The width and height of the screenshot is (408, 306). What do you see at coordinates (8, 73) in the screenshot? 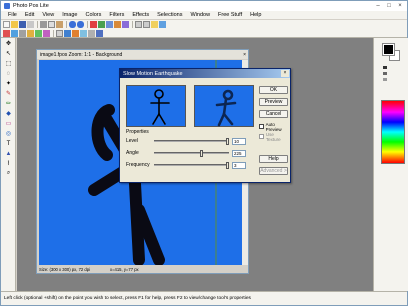
I see `lasso-tool-icon: ◌` at bounding box center [8, 73].